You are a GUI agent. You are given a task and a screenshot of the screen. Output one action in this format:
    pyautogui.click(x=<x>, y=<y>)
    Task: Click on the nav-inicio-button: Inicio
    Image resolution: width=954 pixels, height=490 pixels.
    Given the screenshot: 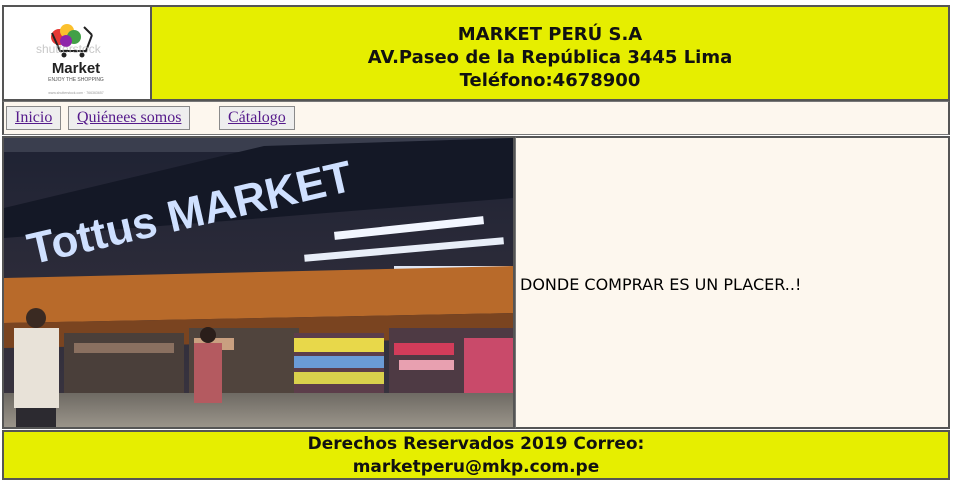 What is the action you would take?
    pyautogui.click(x=34, y=118)
    